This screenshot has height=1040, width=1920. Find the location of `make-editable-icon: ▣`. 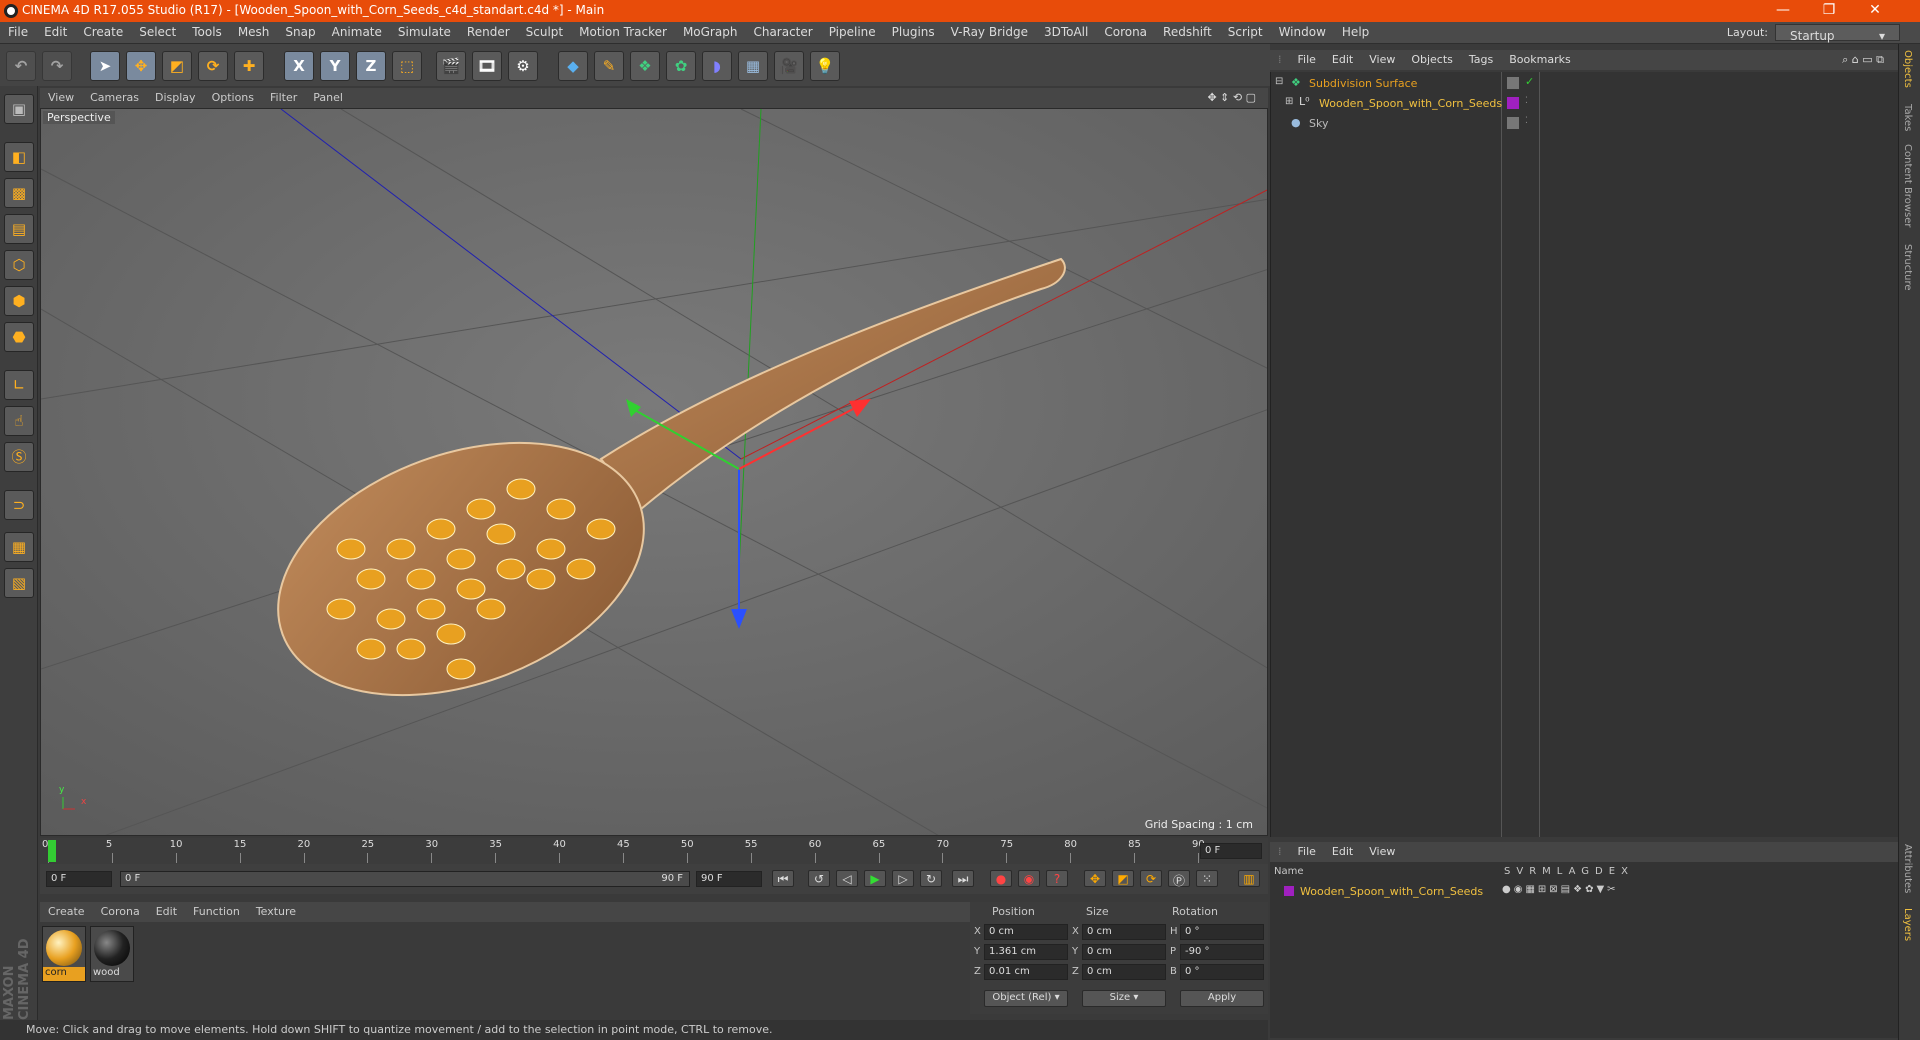

make-editable-icon: ▣ is located at coordinates (19, 109).